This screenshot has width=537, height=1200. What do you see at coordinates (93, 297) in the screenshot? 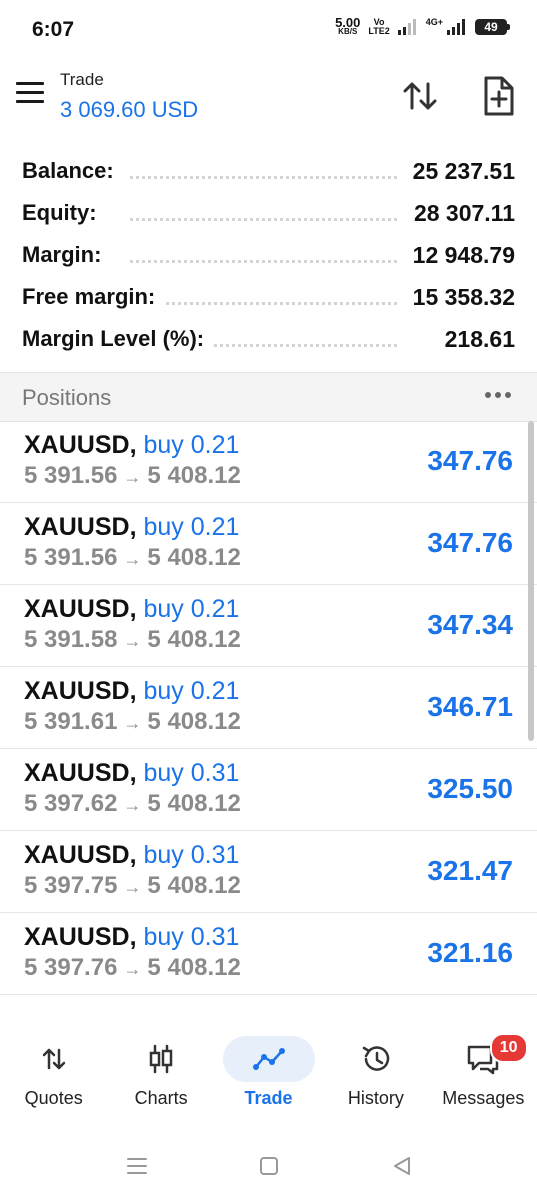
I see `summary-label: Free margin:` at bounding box center [93, 297].